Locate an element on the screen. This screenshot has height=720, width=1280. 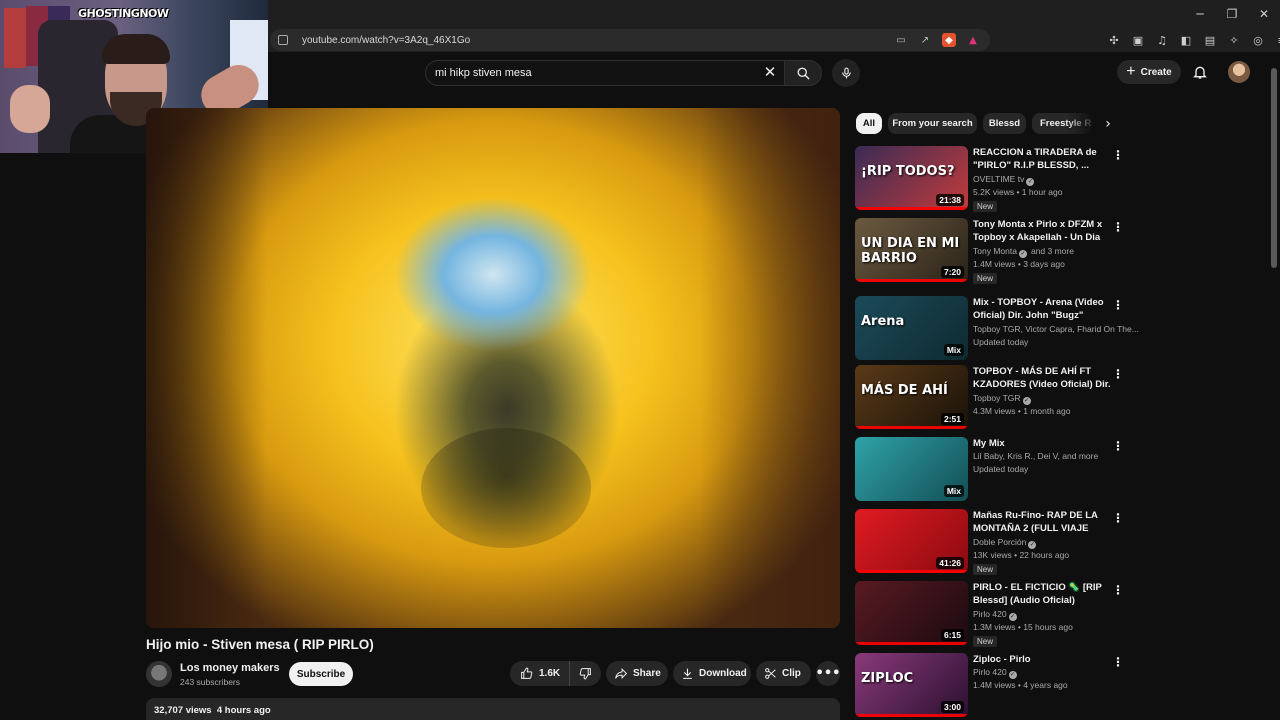
chip-blessd: Blessd is located at coordinates (1004, 123).